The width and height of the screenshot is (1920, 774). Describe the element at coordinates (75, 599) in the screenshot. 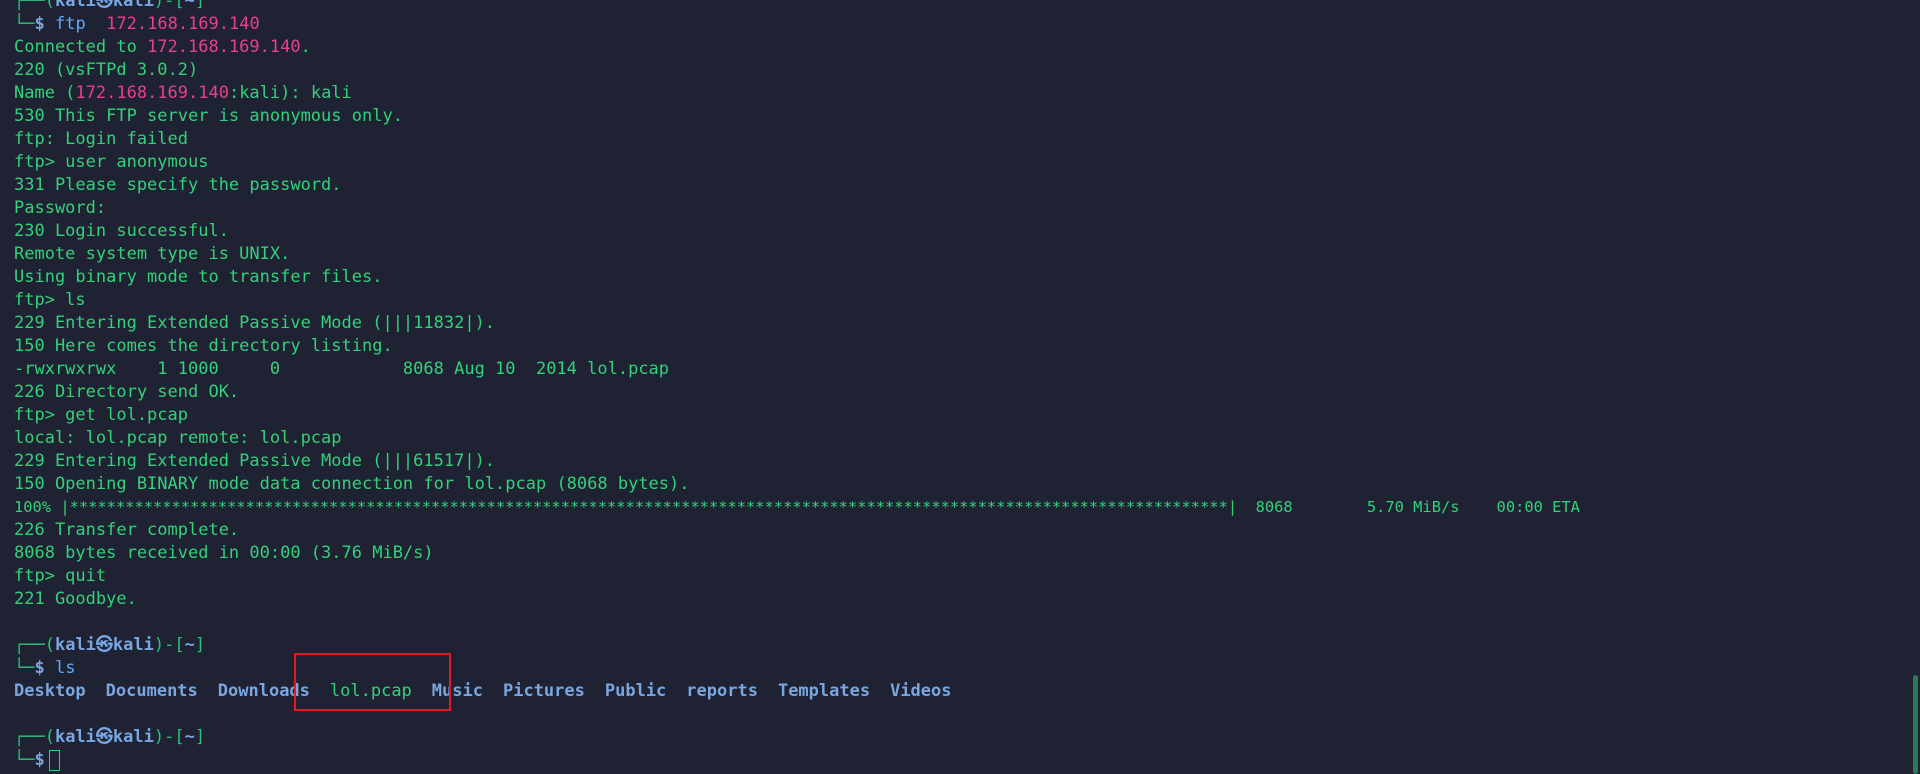

I see `output-line: 221 Goodbye.` at that location.